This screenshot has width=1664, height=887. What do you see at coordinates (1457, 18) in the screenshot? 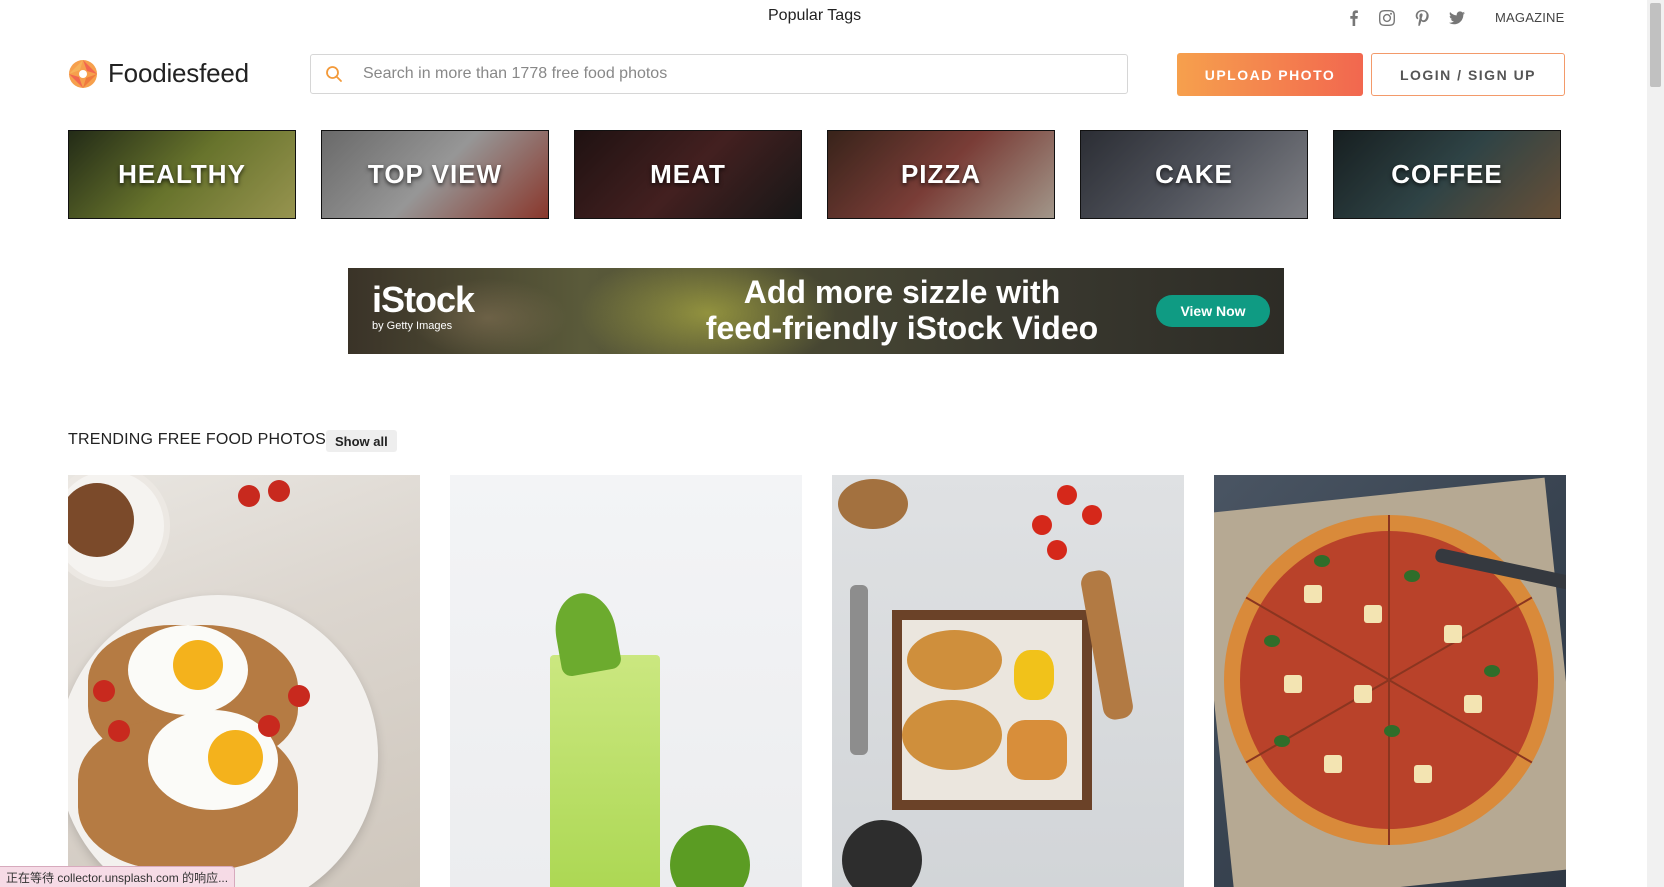
I see `twitter-icon` at bounding box center [1457, 18].